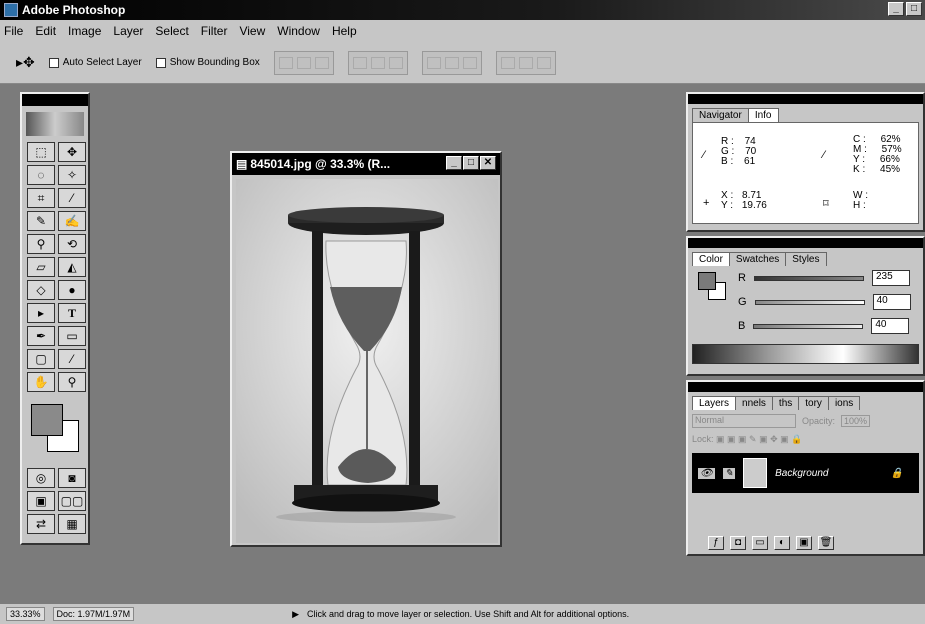  What do you see at coordinates (805, 473) in the screenshot?
I see `layer-row-background: 👁 ✎ Background 🔒` at bounding box center [805, 473].